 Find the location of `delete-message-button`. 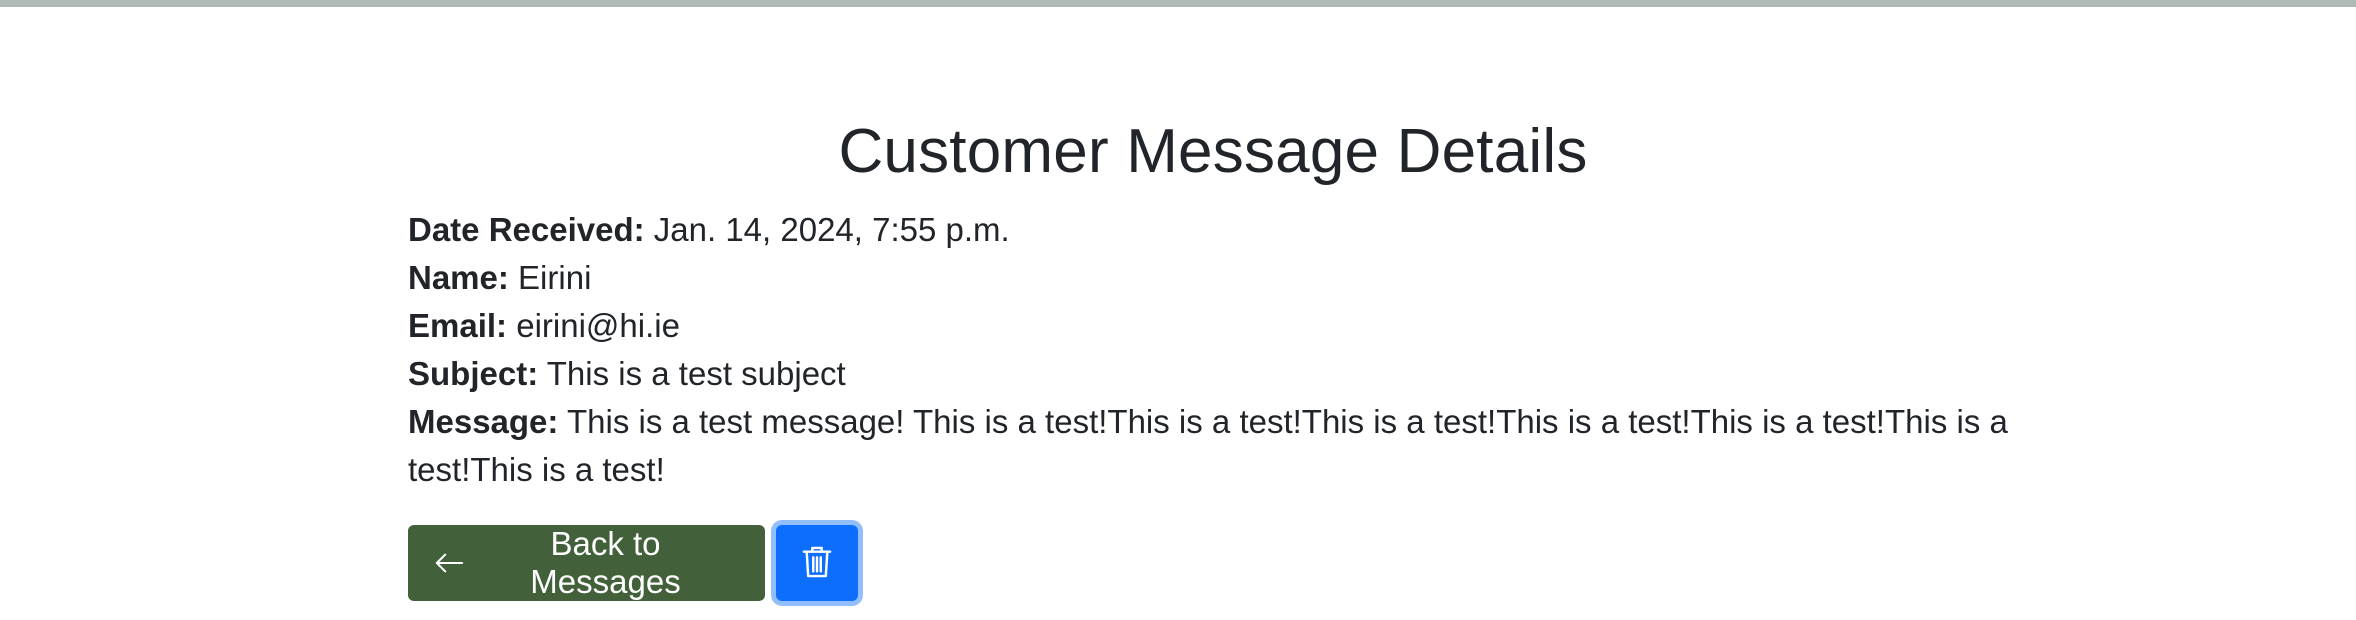

delete-message-button is located at coordinates (817, 563).